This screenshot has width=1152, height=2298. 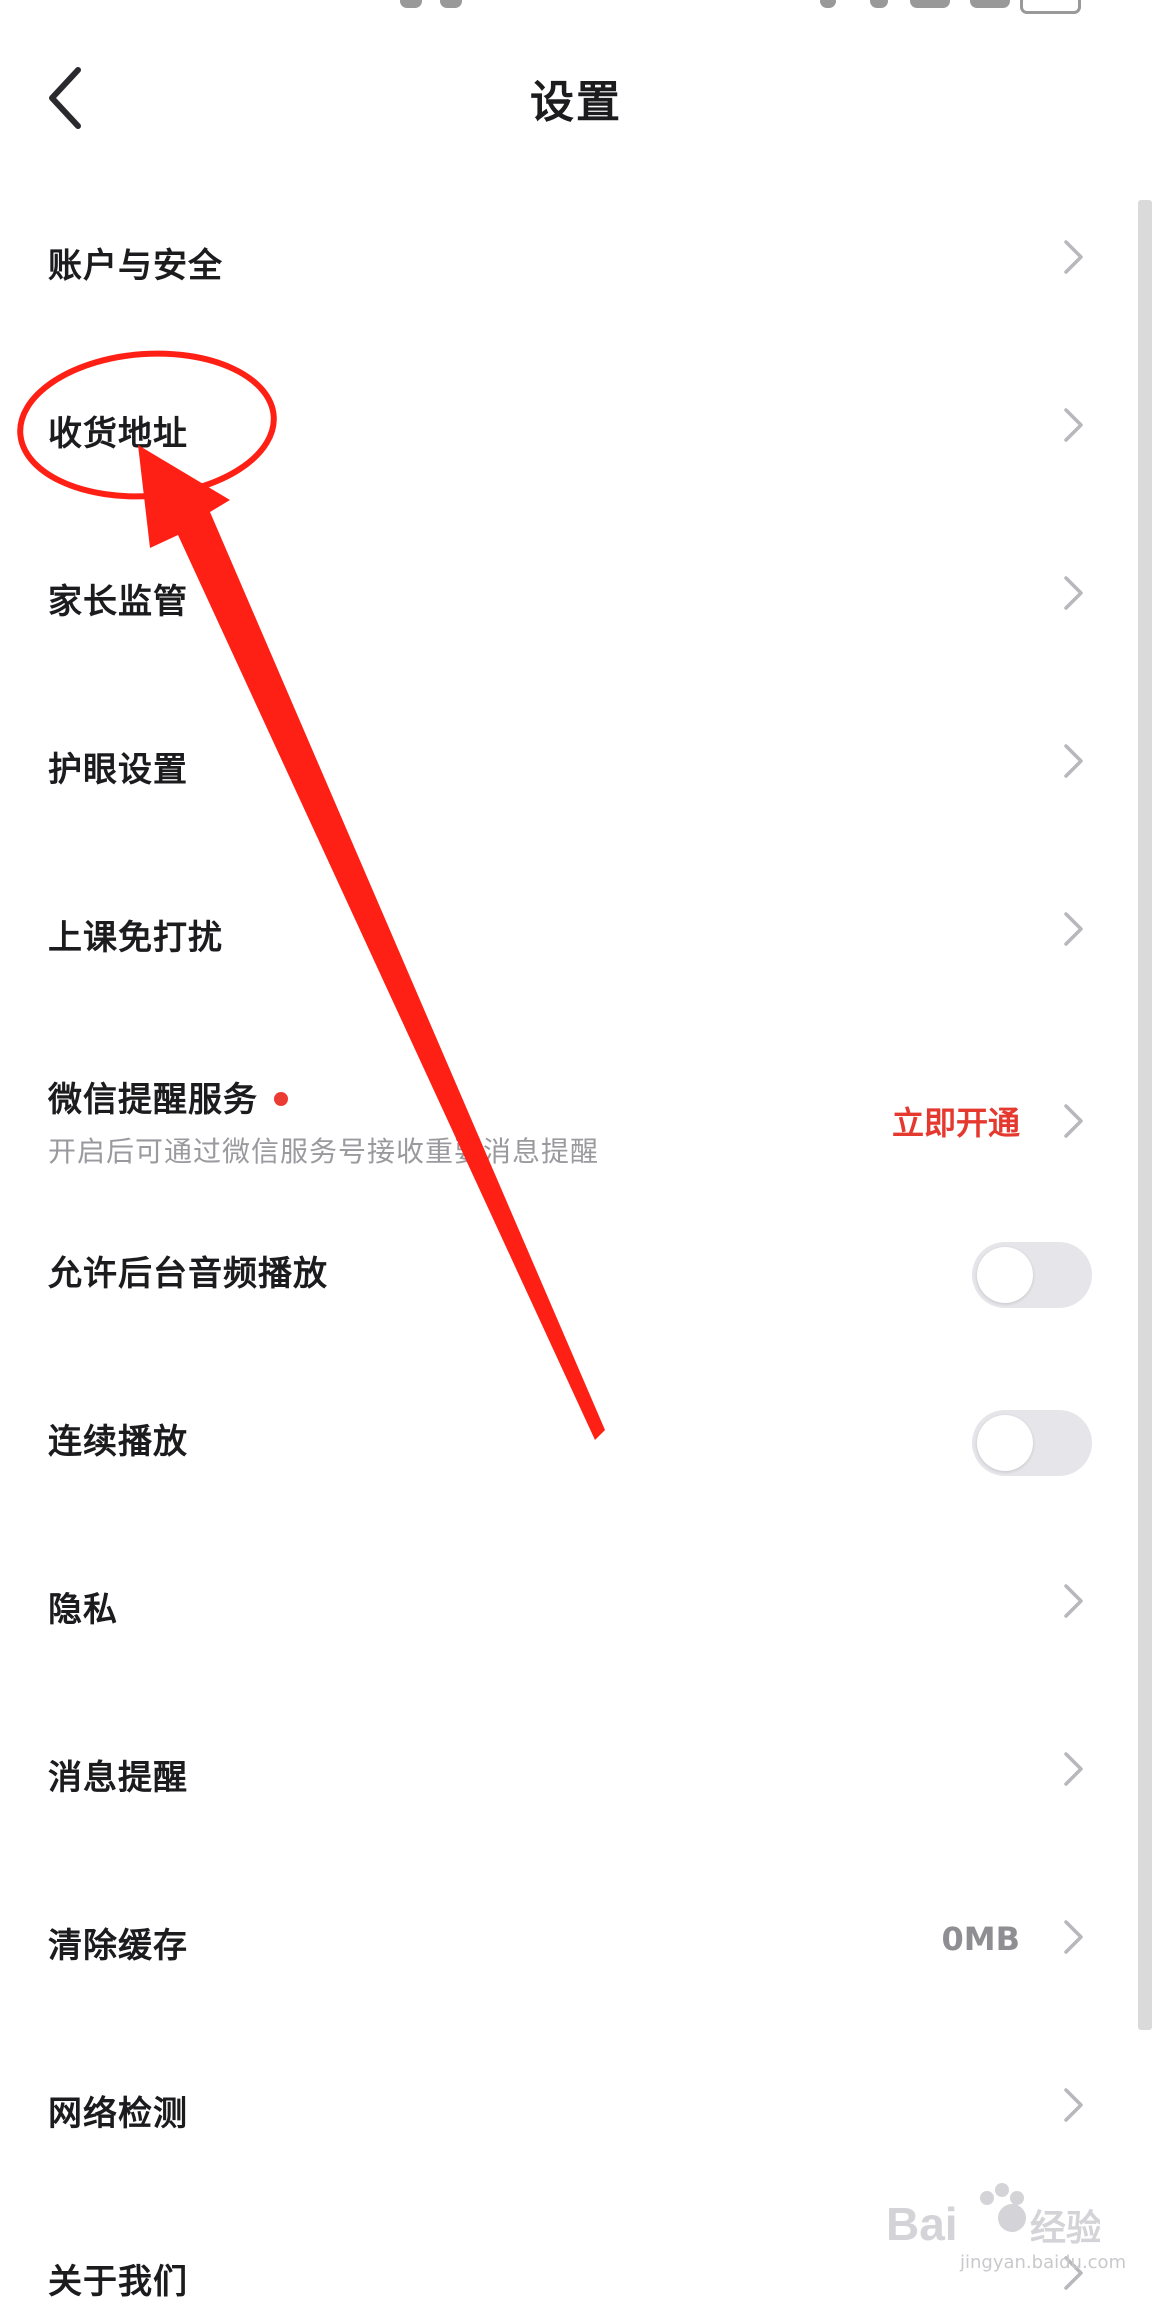 What do you see at coordinates (570, 956) in the screenshot?
I see `settings-row-class-do-not-disturb: 上课免打扰` at bounding box center [570, 956].